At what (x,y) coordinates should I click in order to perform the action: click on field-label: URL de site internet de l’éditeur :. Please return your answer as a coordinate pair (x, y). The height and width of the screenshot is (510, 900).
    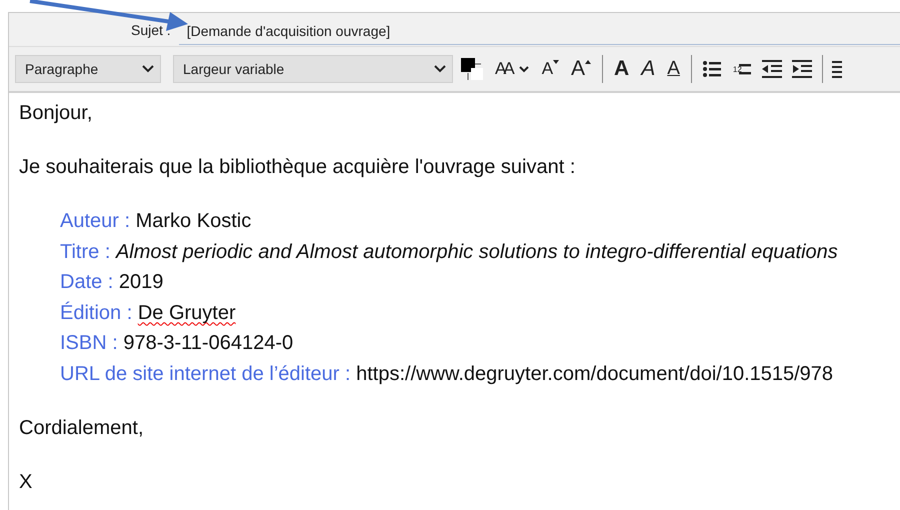
    Looking at the image, I should click on (205, 373).